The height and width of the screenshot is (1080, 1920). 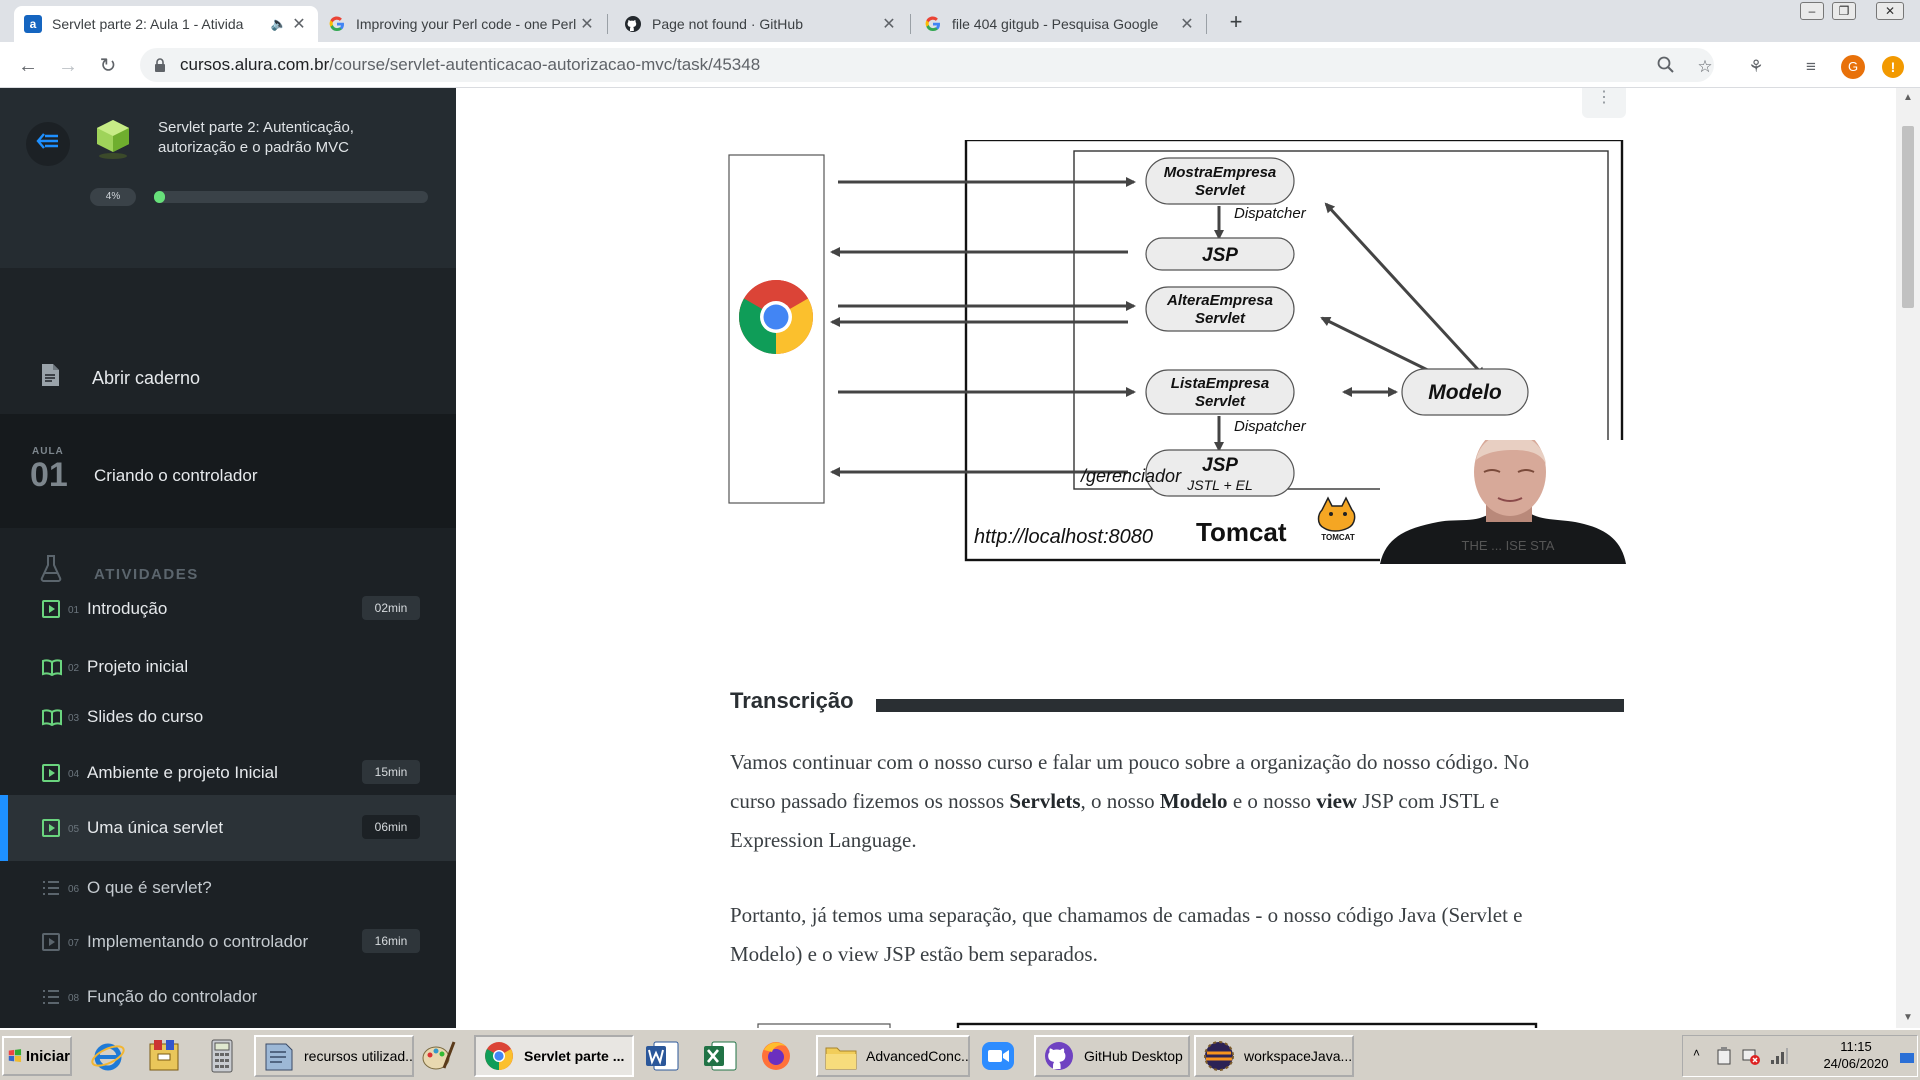 I want to click on svg-text: JSP, so click(x=1220, y=465).